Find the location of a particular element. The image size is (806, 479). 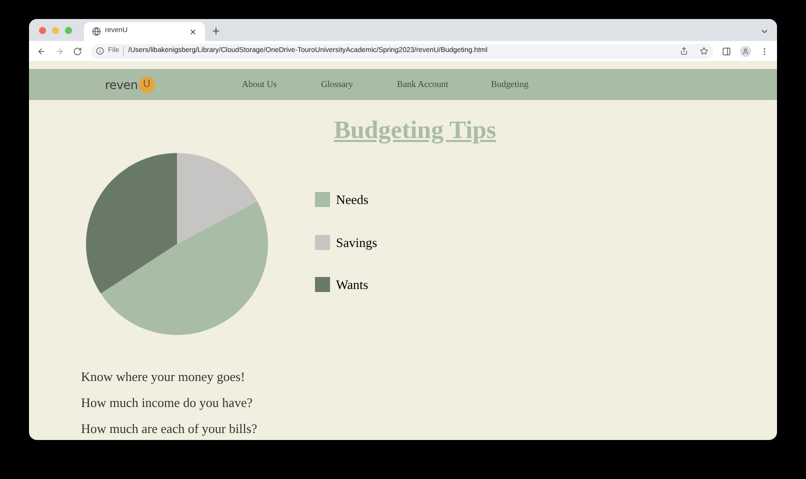

tip-text: How much are each of your bills? is located at coordinates (169, 429).